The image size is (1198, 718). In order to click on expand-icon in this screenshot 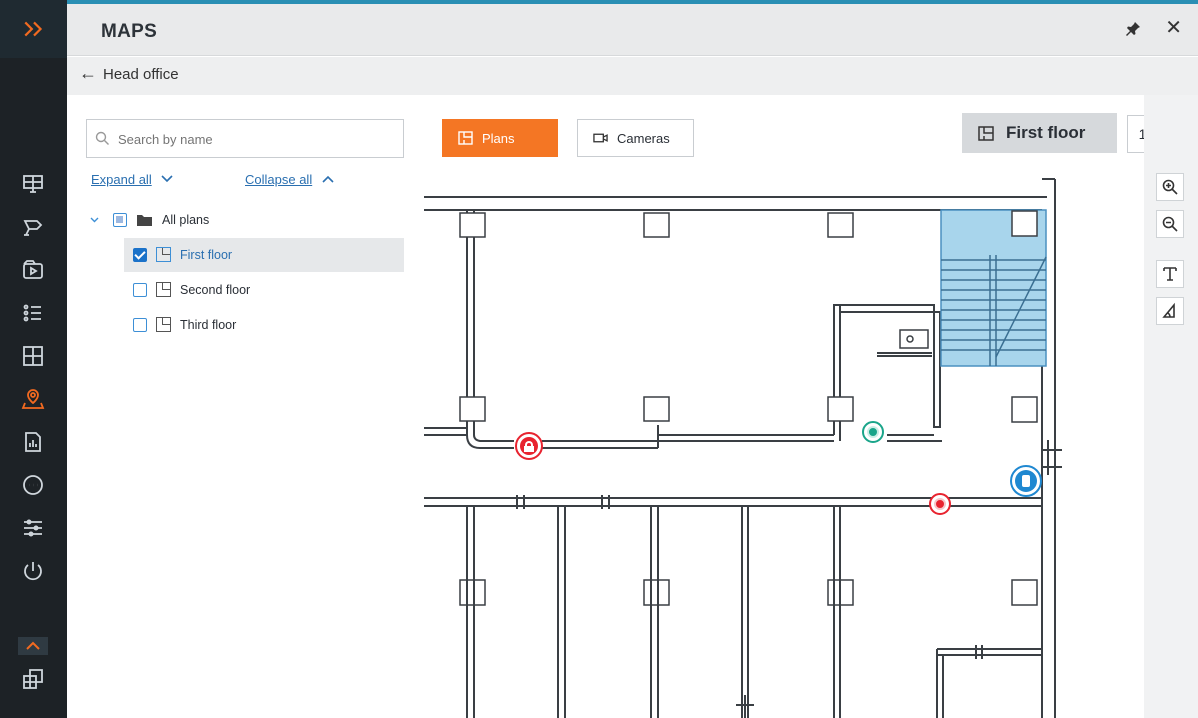, I will do `click(33, 29)`.